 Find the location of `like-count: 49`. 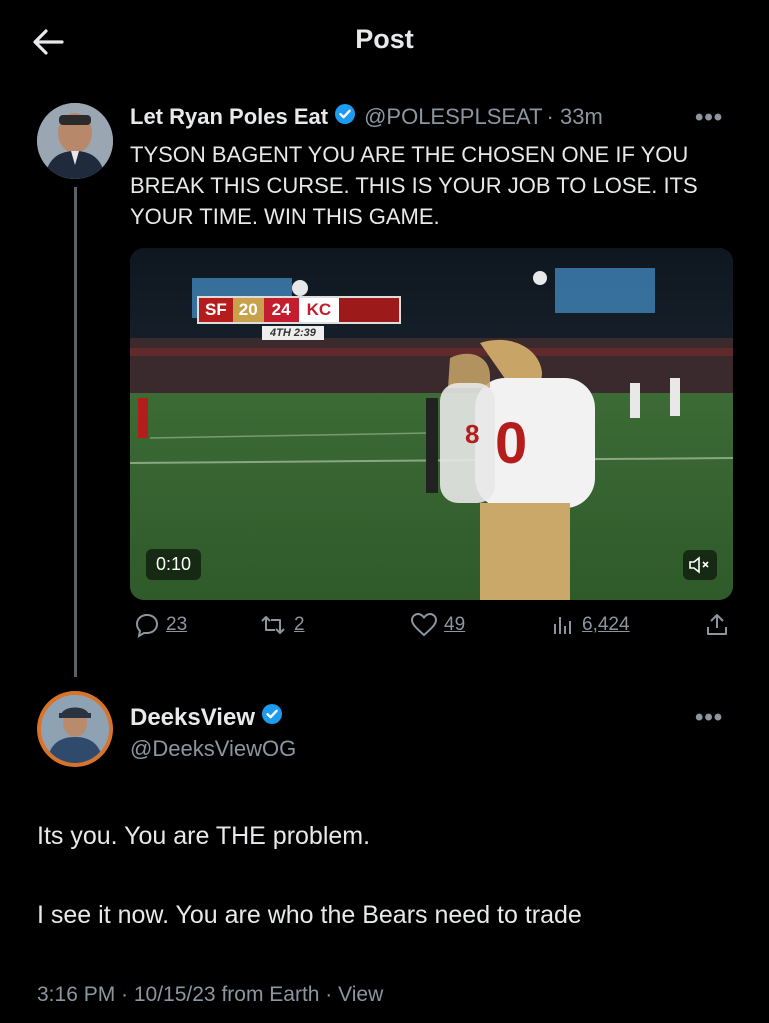

like-count: 49 is located at coordinates (455, 624).